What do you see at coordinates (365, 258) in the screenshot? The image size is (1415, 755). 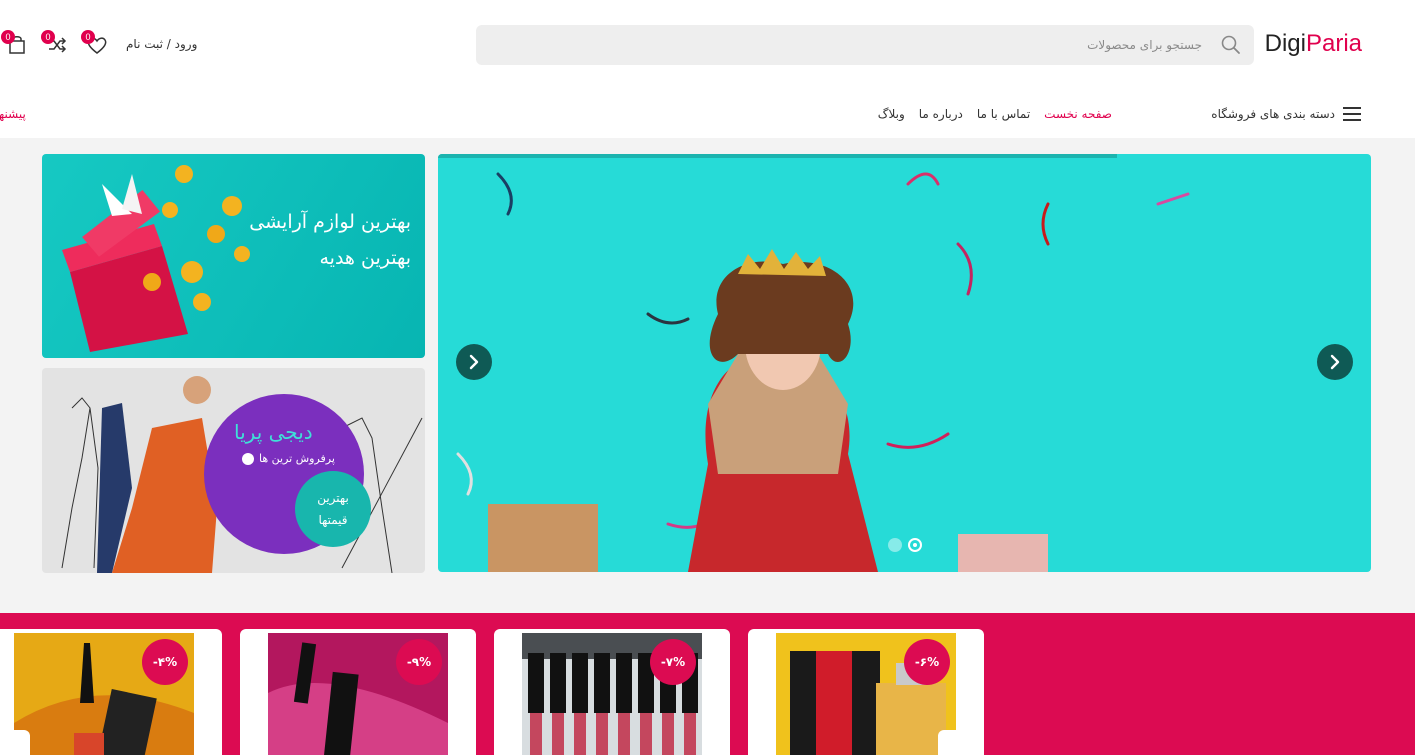 I see `banner1-line2: بهترین هدیه` at bounding box center [365, 258].